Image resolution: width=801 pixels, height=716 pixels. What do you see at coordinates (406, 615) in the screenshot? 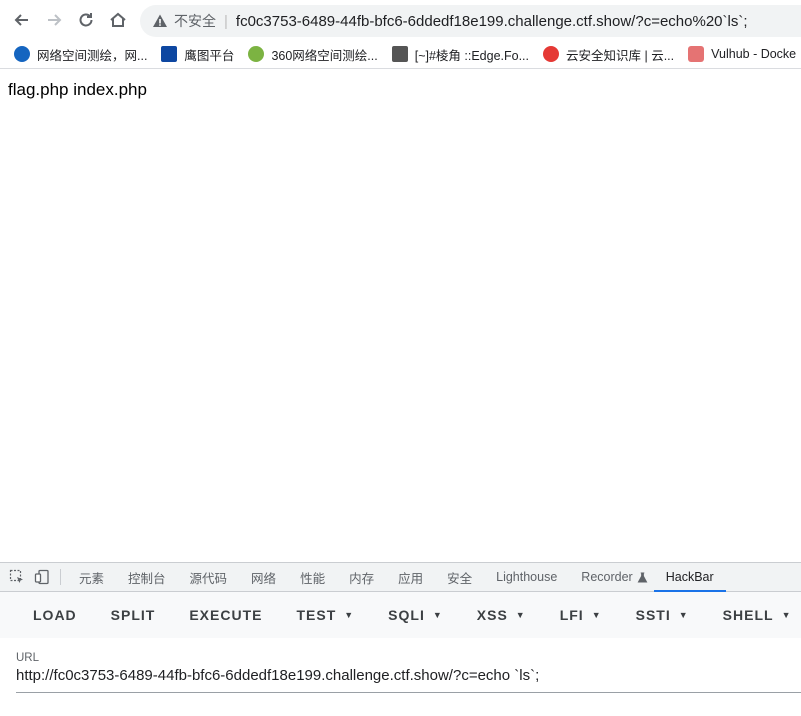
I see `sqli-label: SQLI` at bounding box center [406, 615].